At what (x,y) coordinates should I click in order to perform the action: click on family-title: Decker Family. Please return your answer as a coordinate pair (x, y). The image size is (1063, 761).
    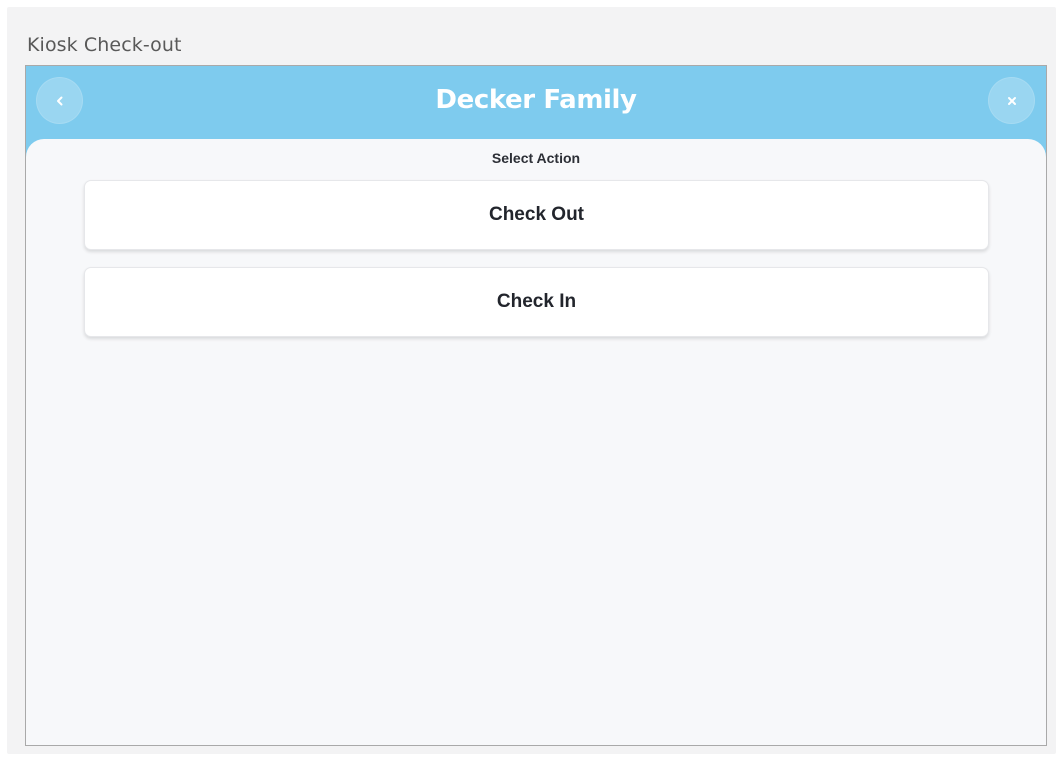
    Looking at the image, I should click on (536, 100).